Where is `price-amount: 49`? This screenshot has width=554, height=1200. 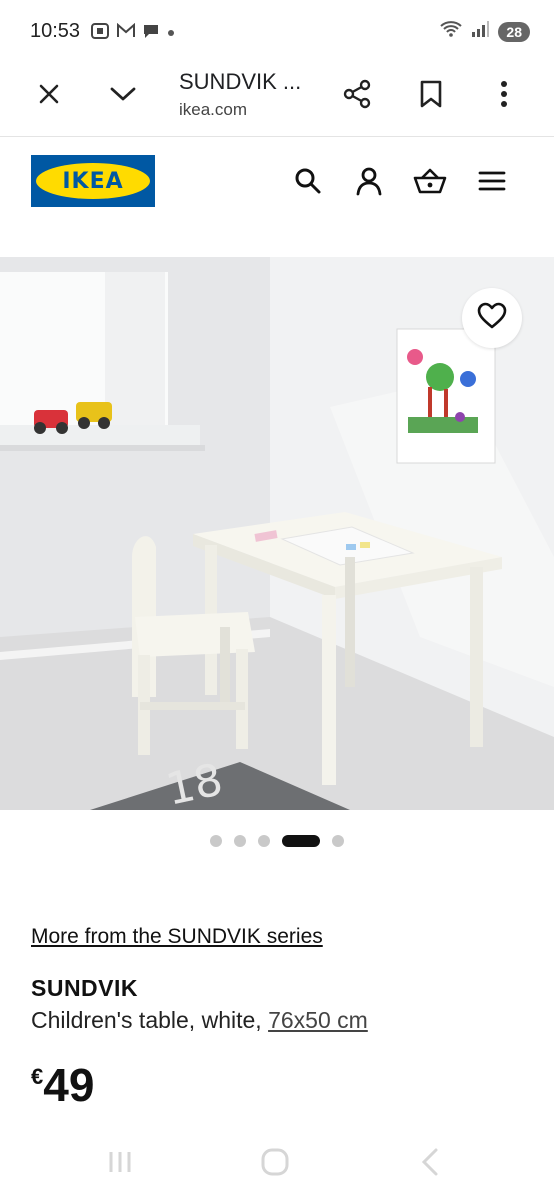
price-amount: 49 is located at coordinates (69, 1085).